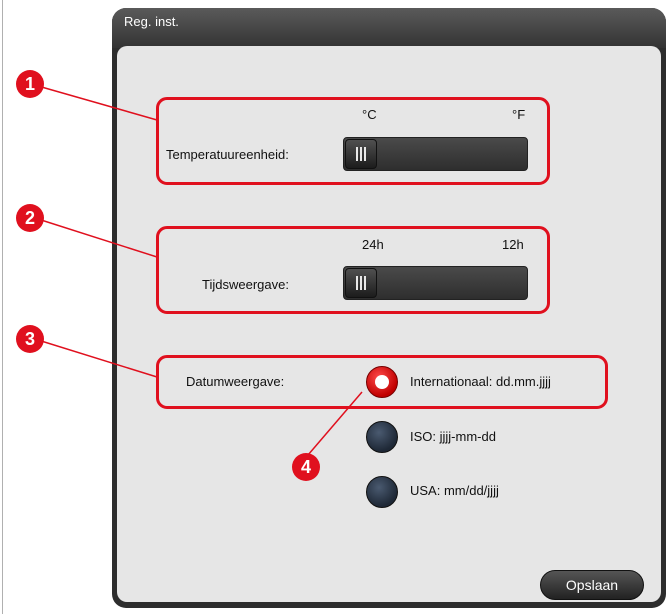 The image size is (672, 614). I want to click on callout-1: 1, so click(30, 84).